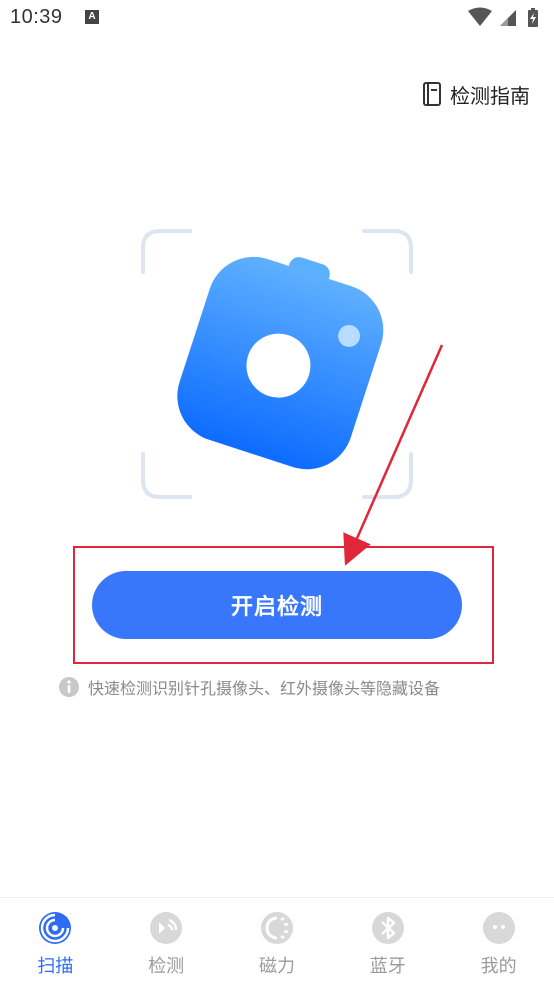 The width and height of the screenshot is (554, 986). Describe the element at coordinates (480, 16) in the screenshot. I see `wifi-icon` at that location.